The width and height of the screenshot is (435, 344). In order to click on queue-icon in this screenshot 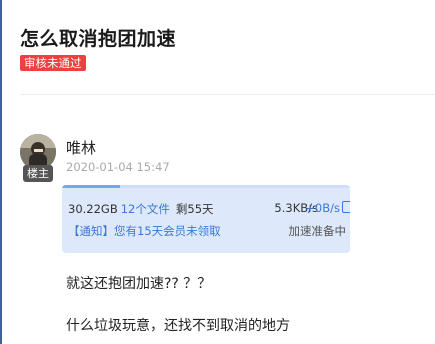, I will do `click(346, 207)`.